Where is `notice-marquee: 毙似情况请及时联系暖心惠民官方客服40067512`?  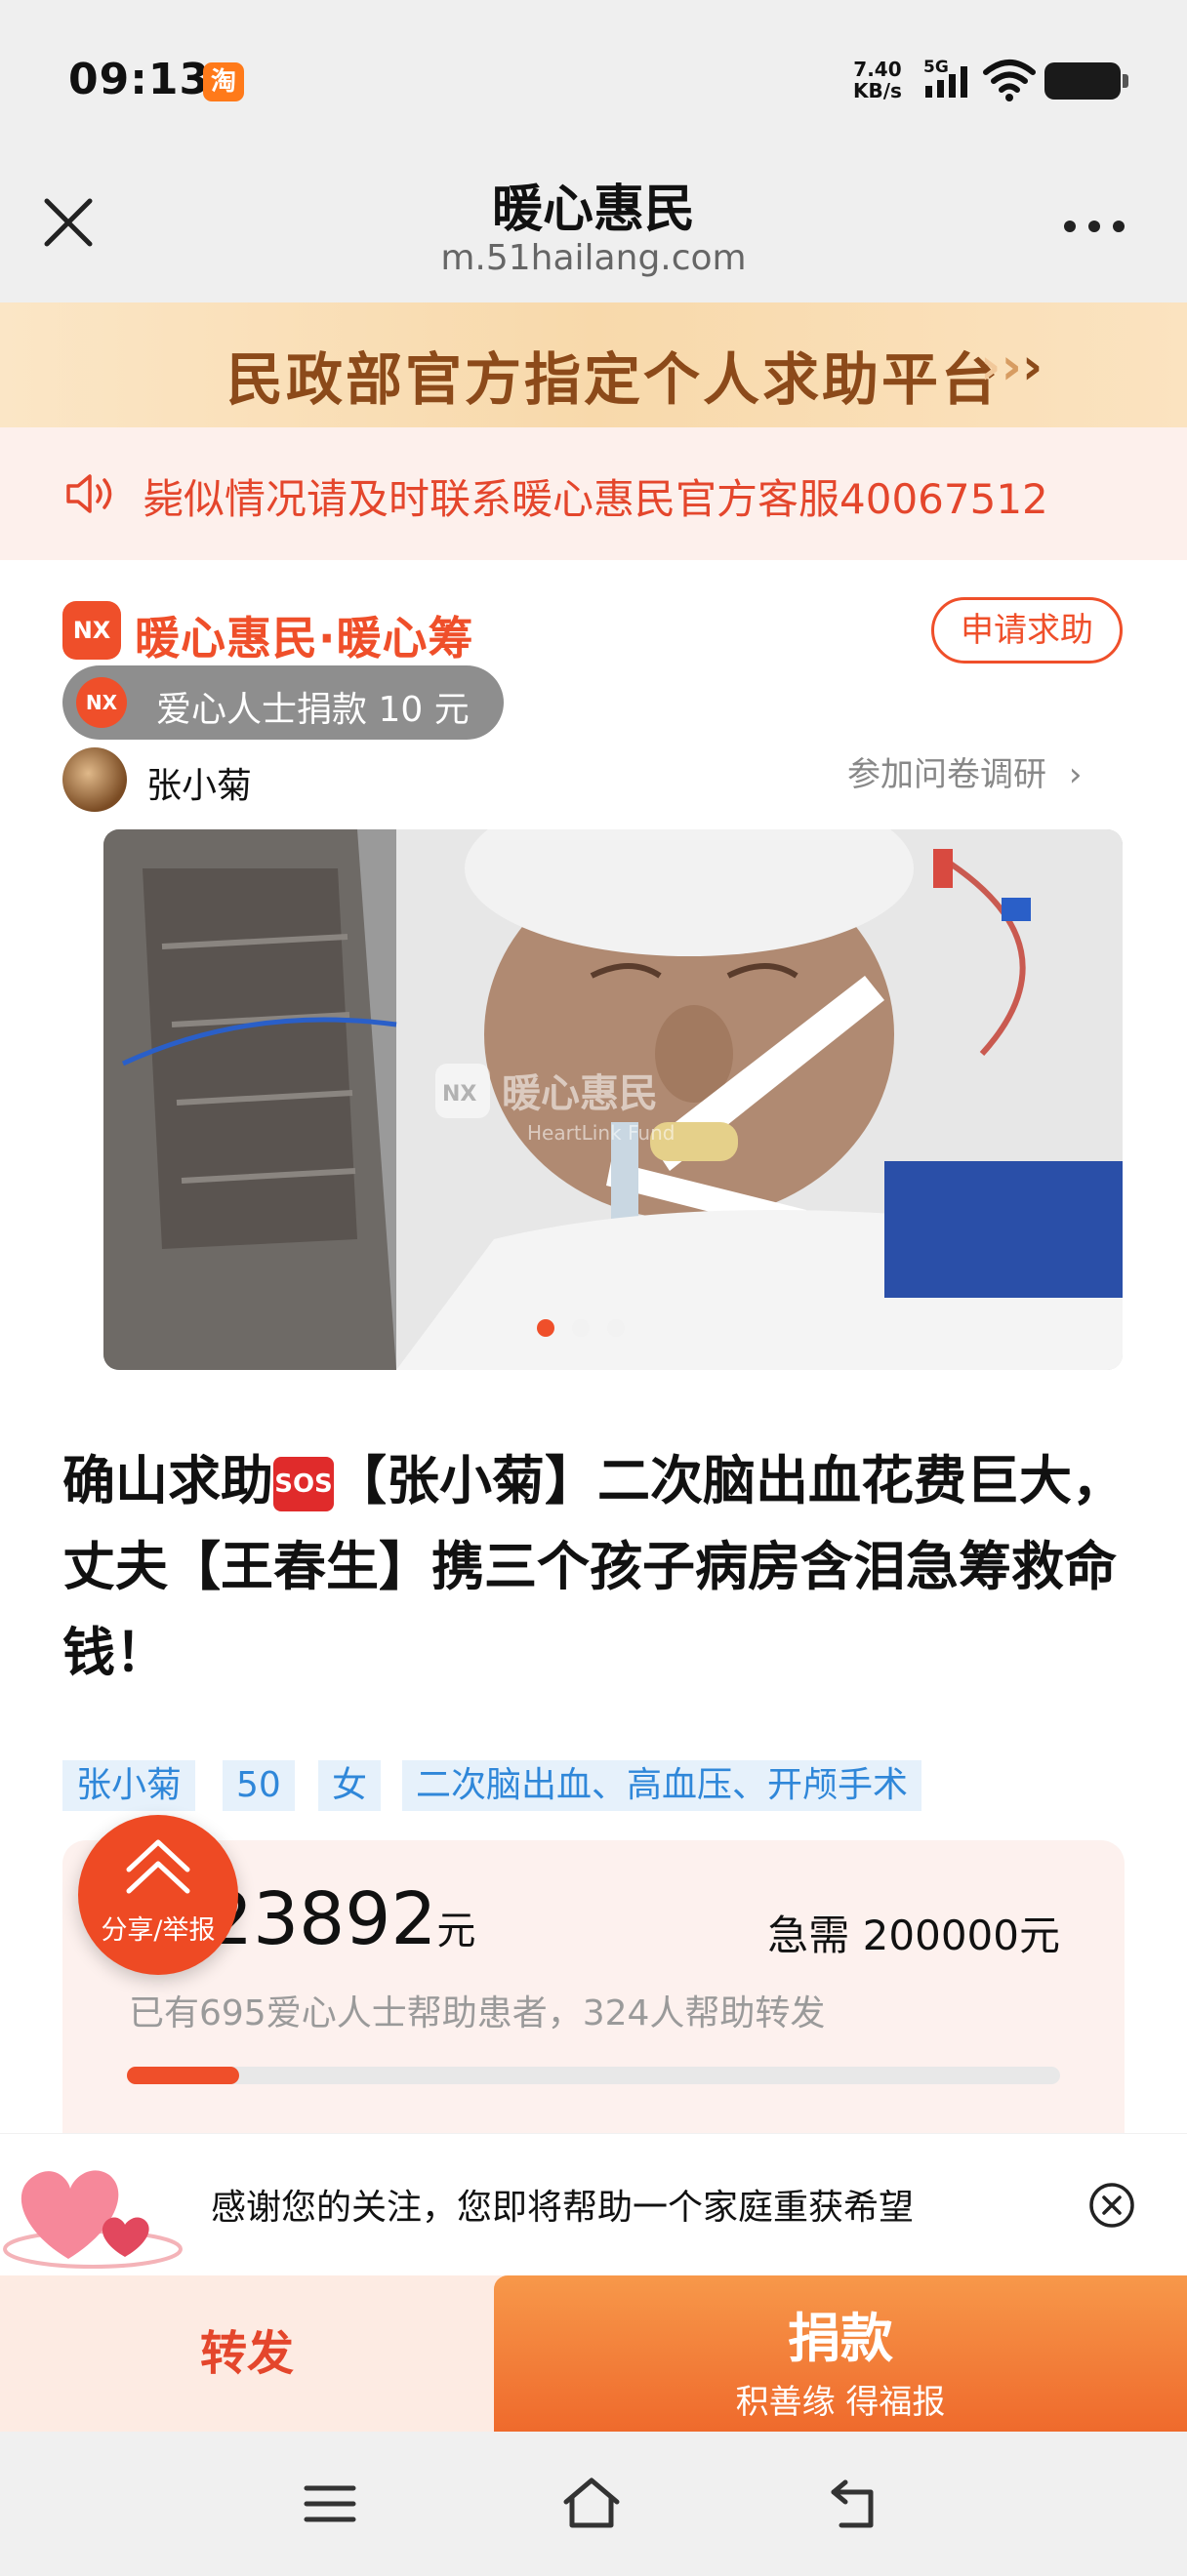
notice-marquee: 毙似情况请及时联系暖心惠民官方客服40067512 is located at coordinates (593, 493).